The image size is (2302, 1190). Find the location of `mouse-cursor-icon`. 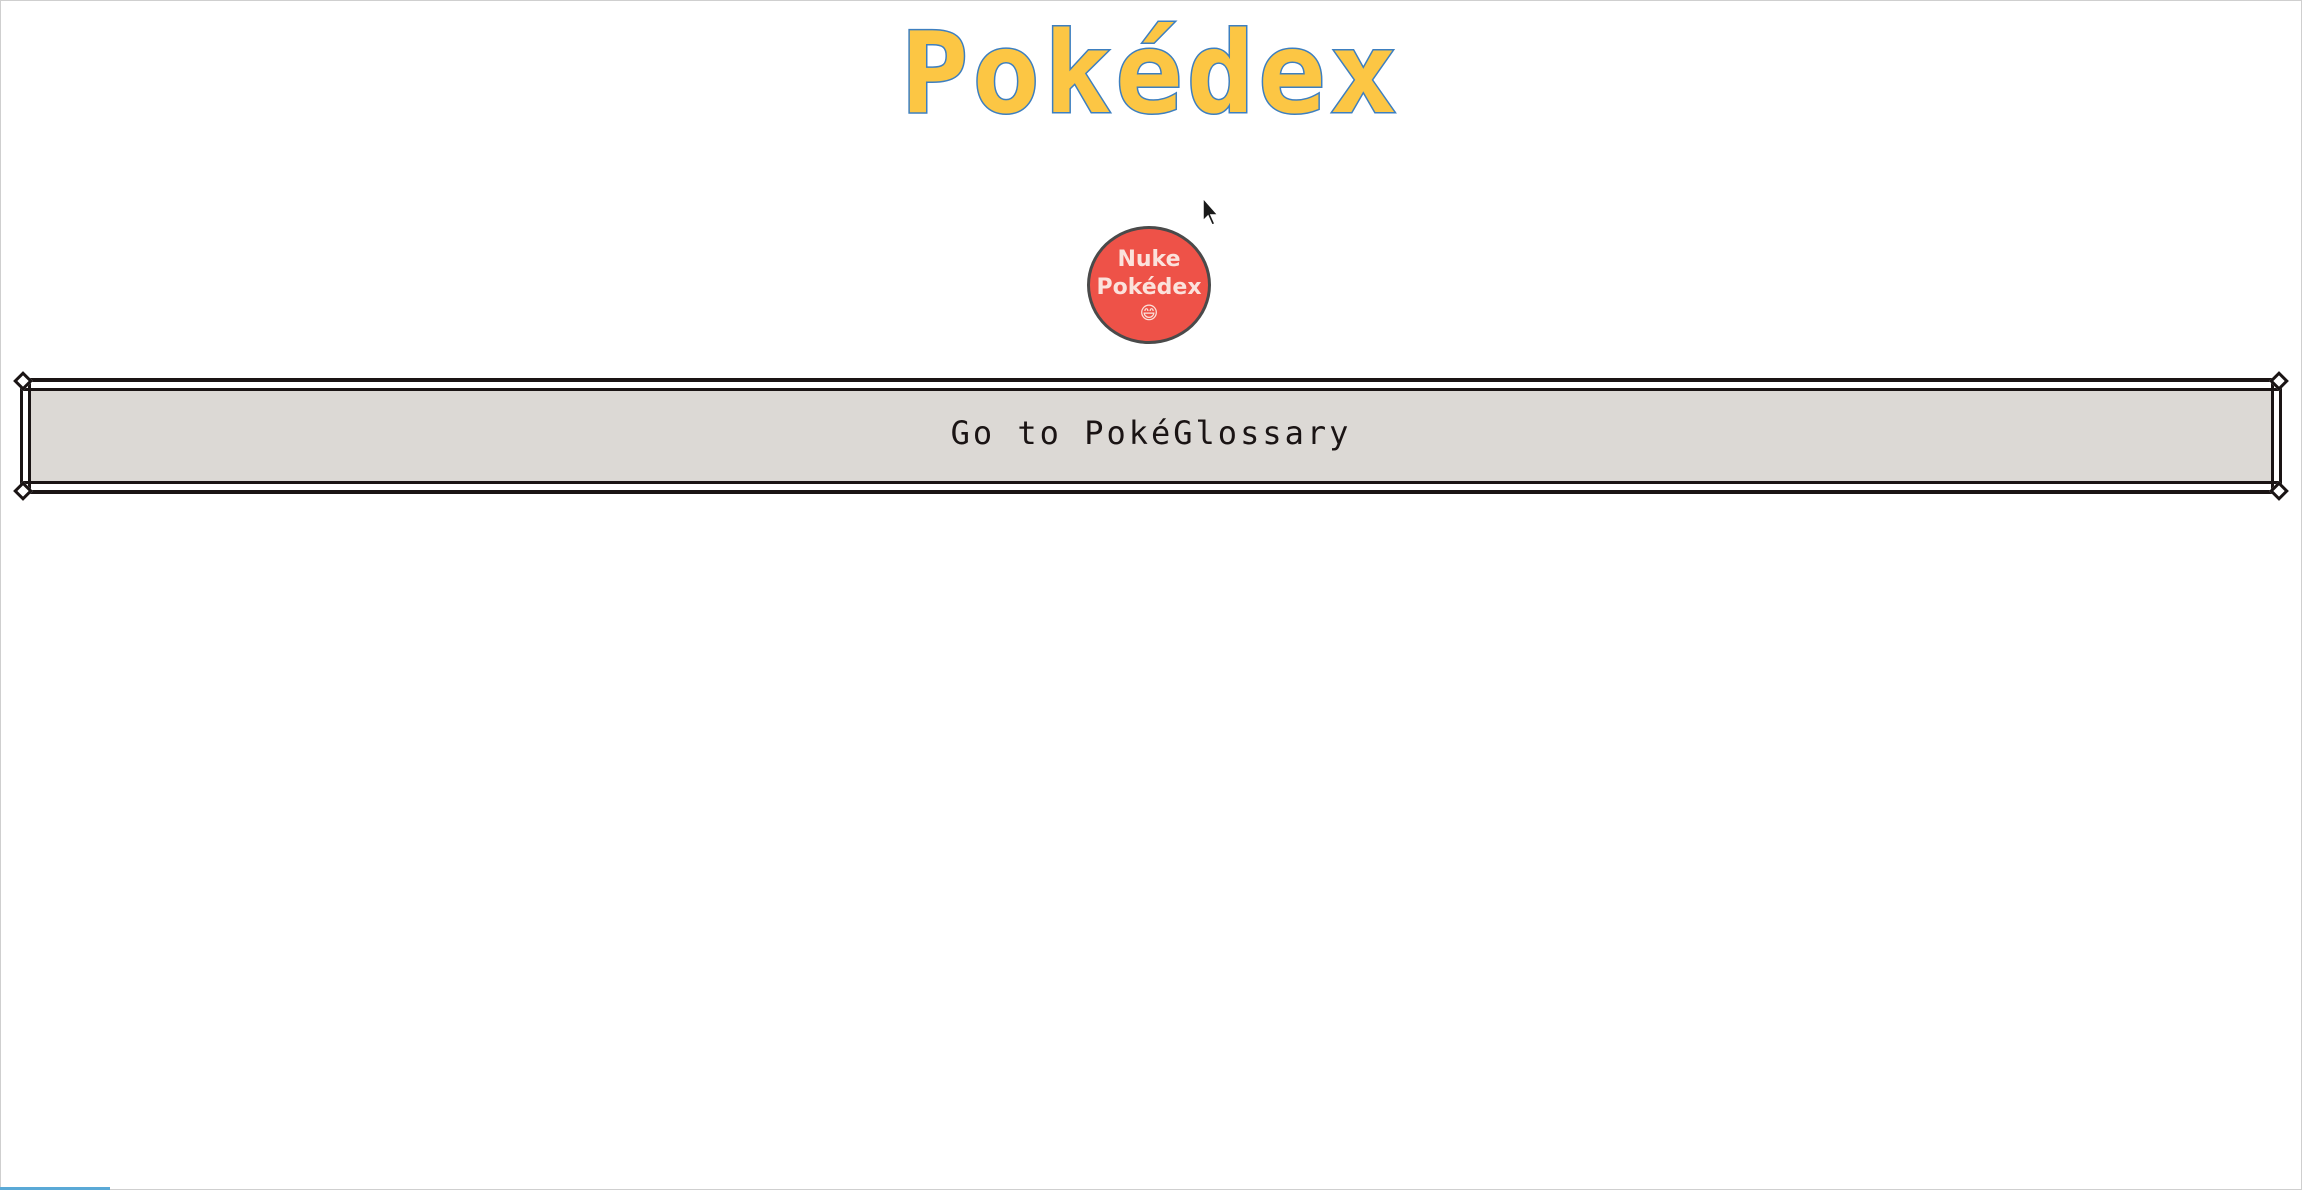

mouse-cursor-icon is located at coordinates (1211, 211).